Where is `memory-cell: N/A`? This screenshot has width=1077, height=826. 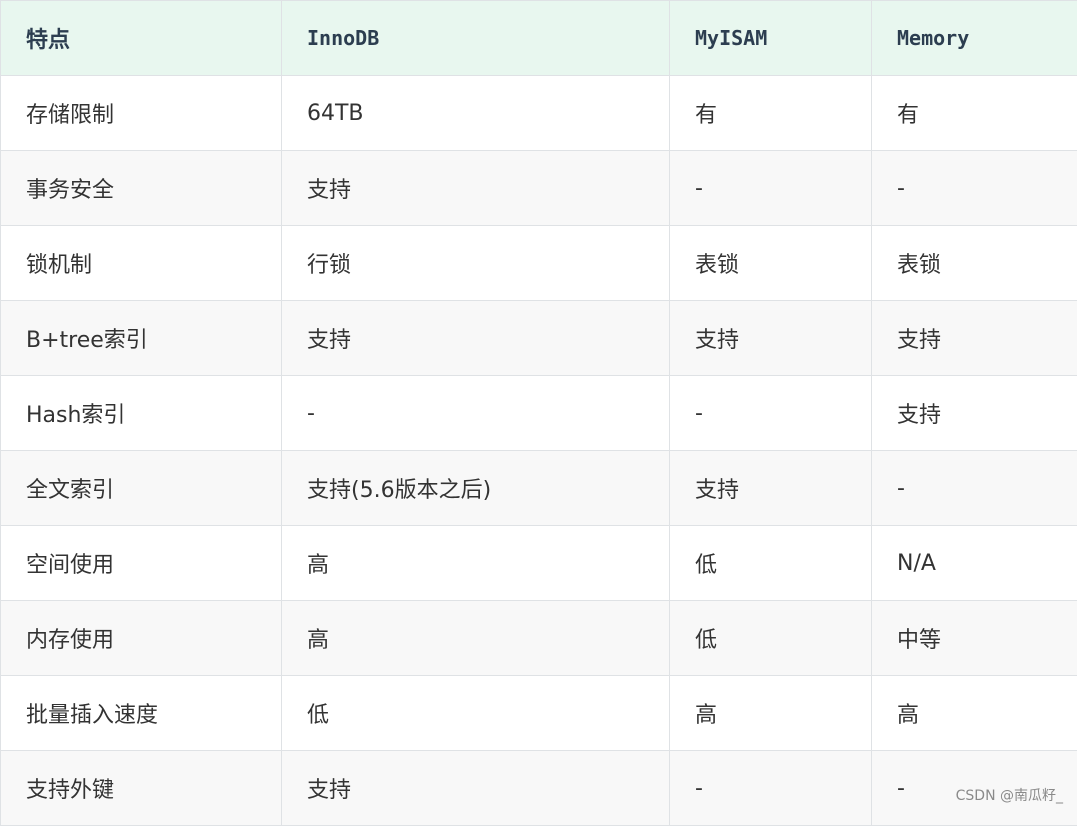 memory-cell: N/A is located at coordinates (974, 563).